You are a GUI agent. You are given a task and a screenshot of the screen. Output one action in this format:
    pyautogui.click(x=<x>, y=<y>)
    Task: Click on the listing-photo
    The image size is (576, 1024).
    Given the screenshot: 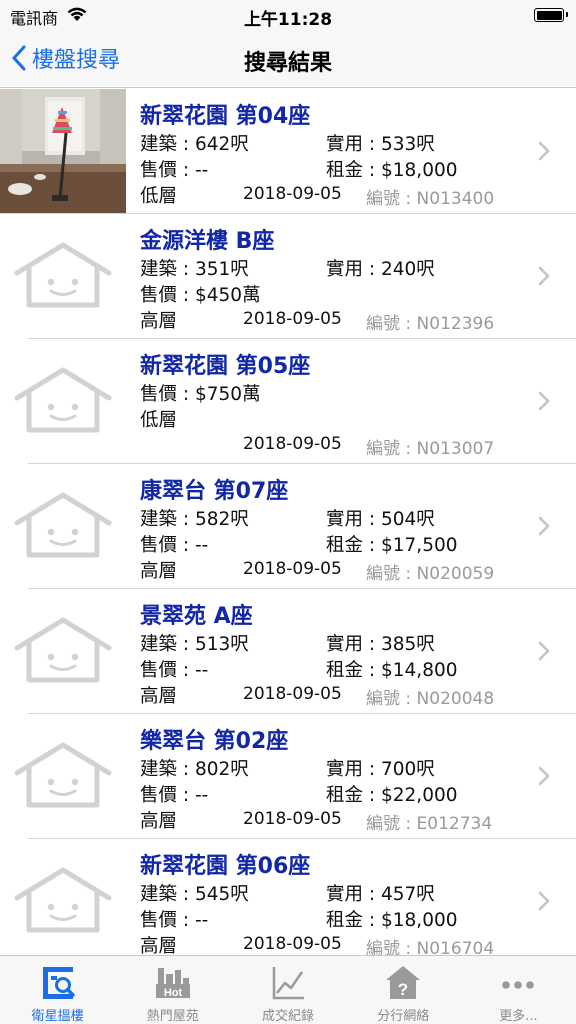 What is the action you would take?
    pyautogui.click(x=63, y=151)
    